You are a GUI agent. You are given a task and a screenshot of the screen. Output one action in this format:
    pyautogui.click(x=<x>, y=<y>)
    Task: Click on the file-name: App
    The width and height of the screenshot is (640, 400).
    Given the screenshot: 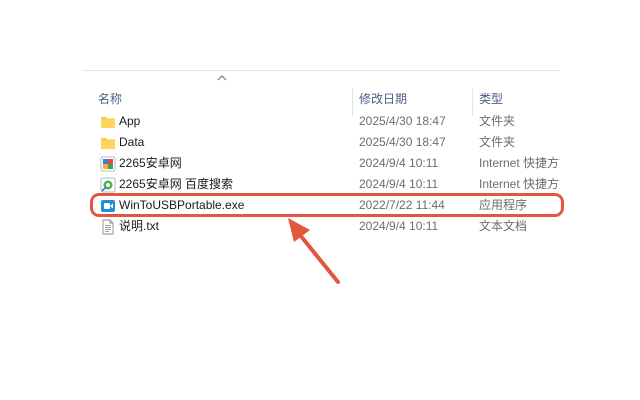 What is the action you would take?
    pyautogui.click(x=130, y=121)
    